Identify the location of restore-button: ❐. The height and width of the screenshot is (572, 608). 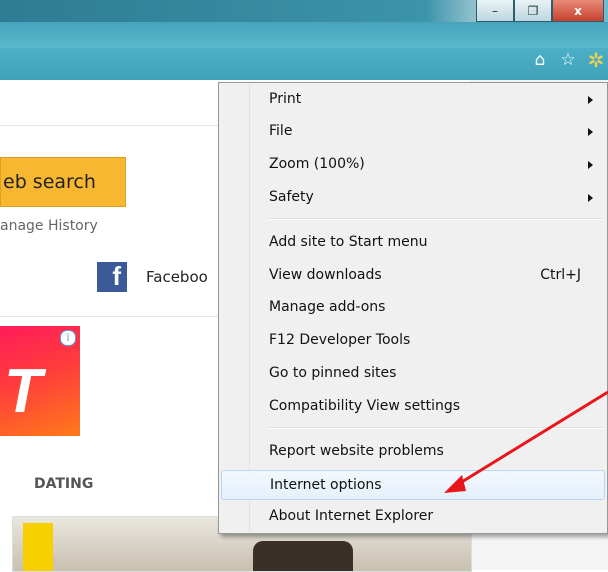
(533, 11).